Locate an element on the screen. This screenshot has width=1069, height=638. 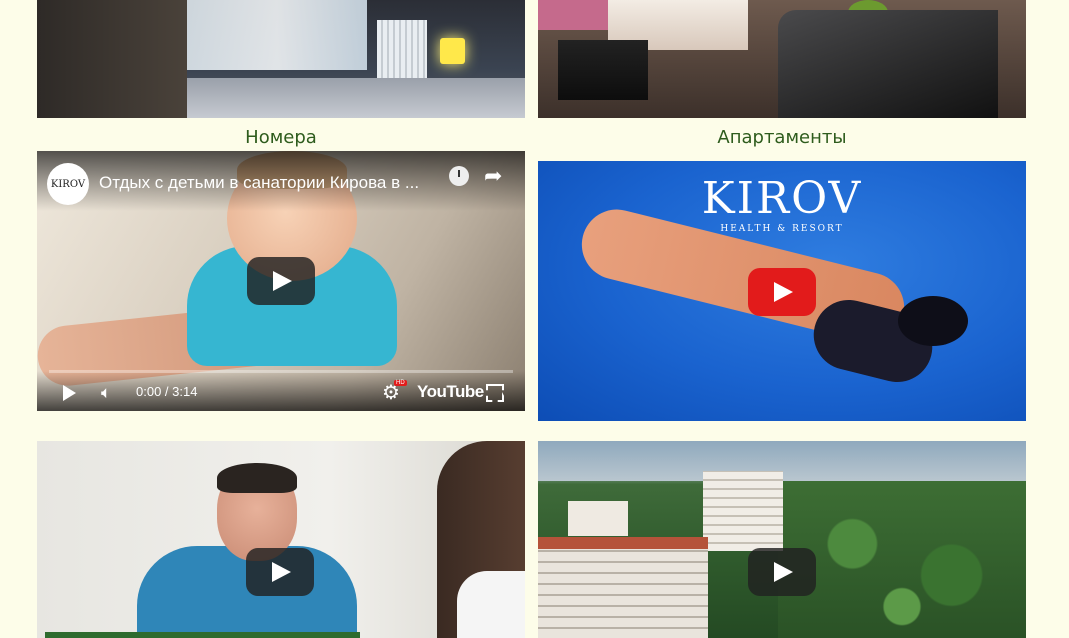
time-display: 0:00 / 3:14 is located at coordinates (167, 391).